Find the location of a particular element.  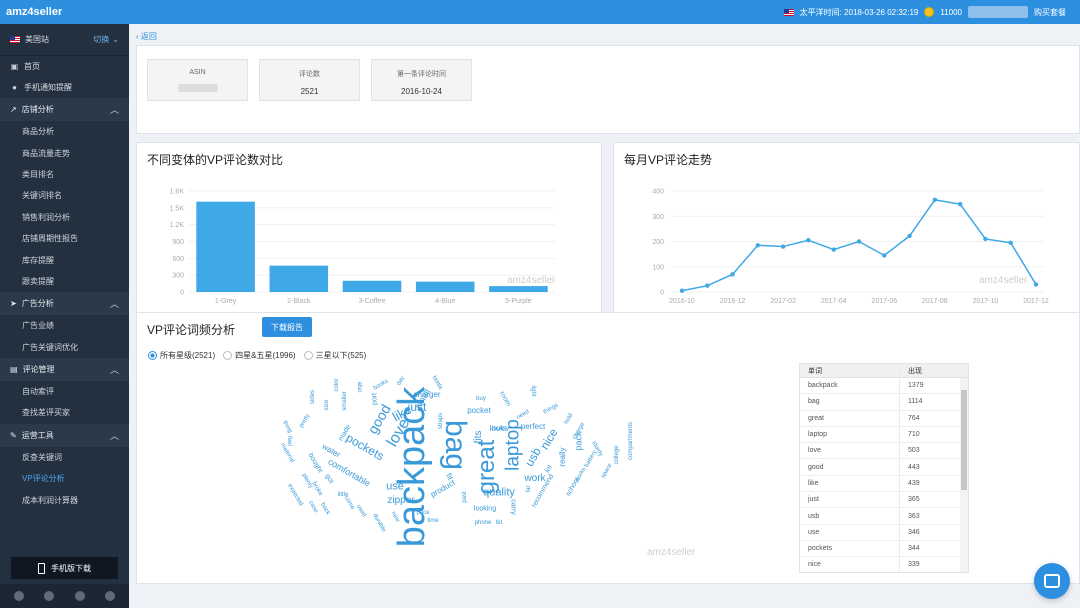

cloud-word: price is located at coordinates (423, 513).